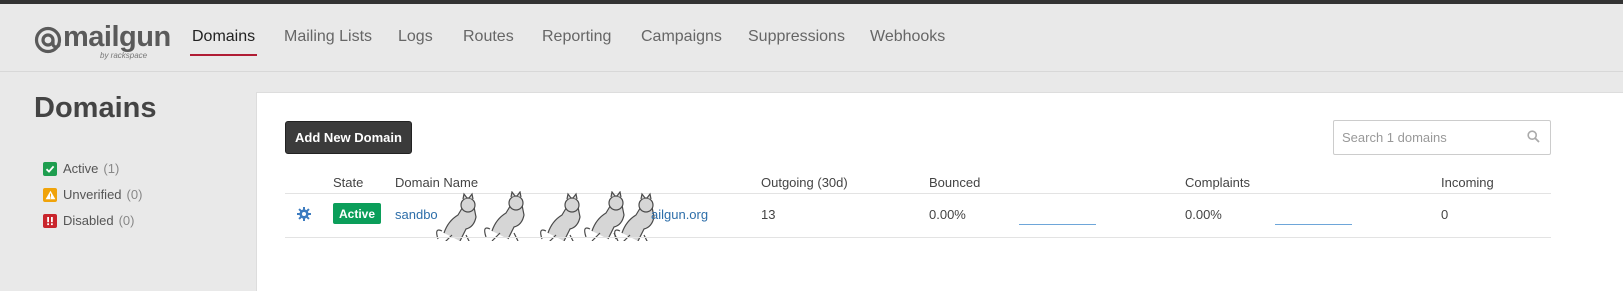  I want to click on column-header-bounced: Bounced, so click(954, 182).